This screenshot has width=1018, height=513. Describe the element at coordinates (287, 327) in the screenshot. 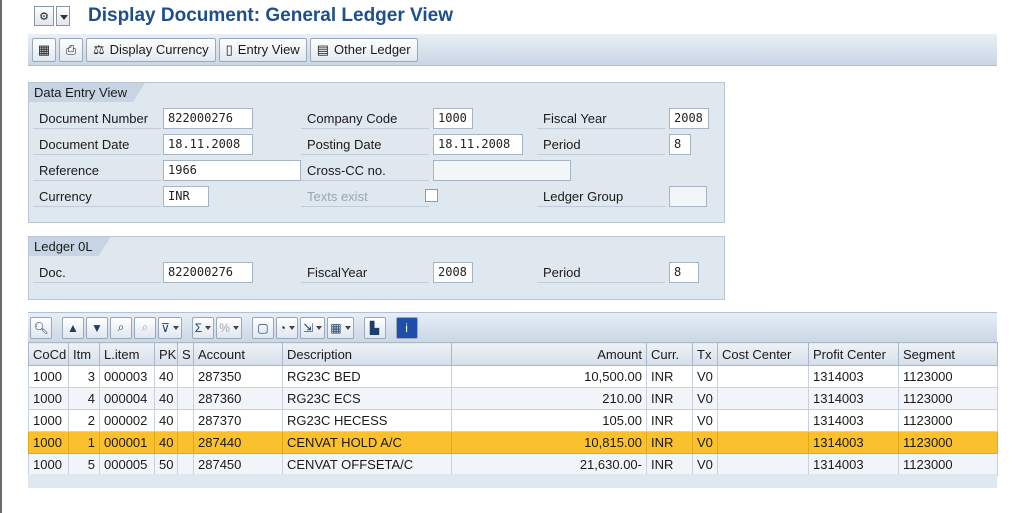

I see `views-button: ◔` at that location.